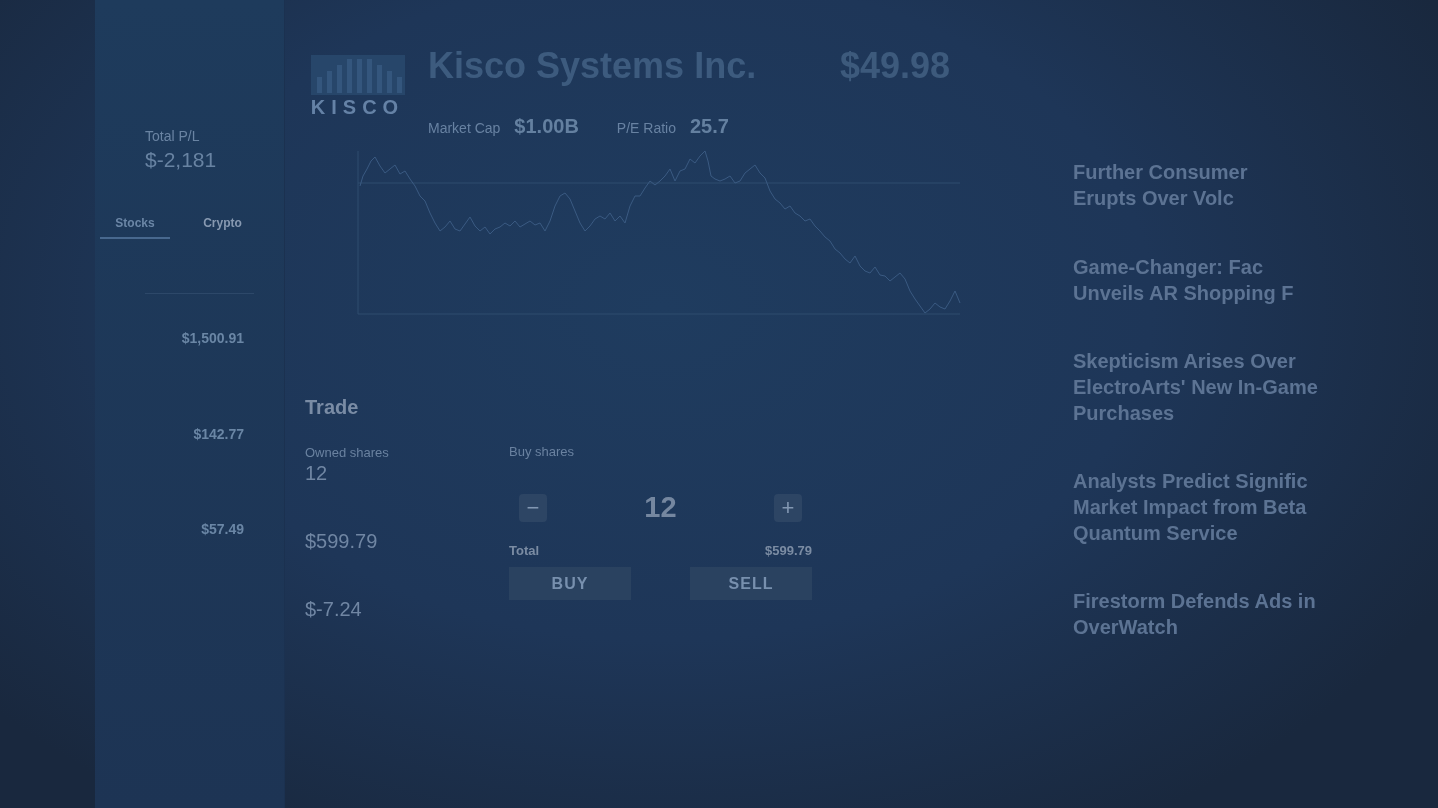  Describe the element at coordinates (317, 473) in the screenshot. I see `stat-value: 12` at that location.